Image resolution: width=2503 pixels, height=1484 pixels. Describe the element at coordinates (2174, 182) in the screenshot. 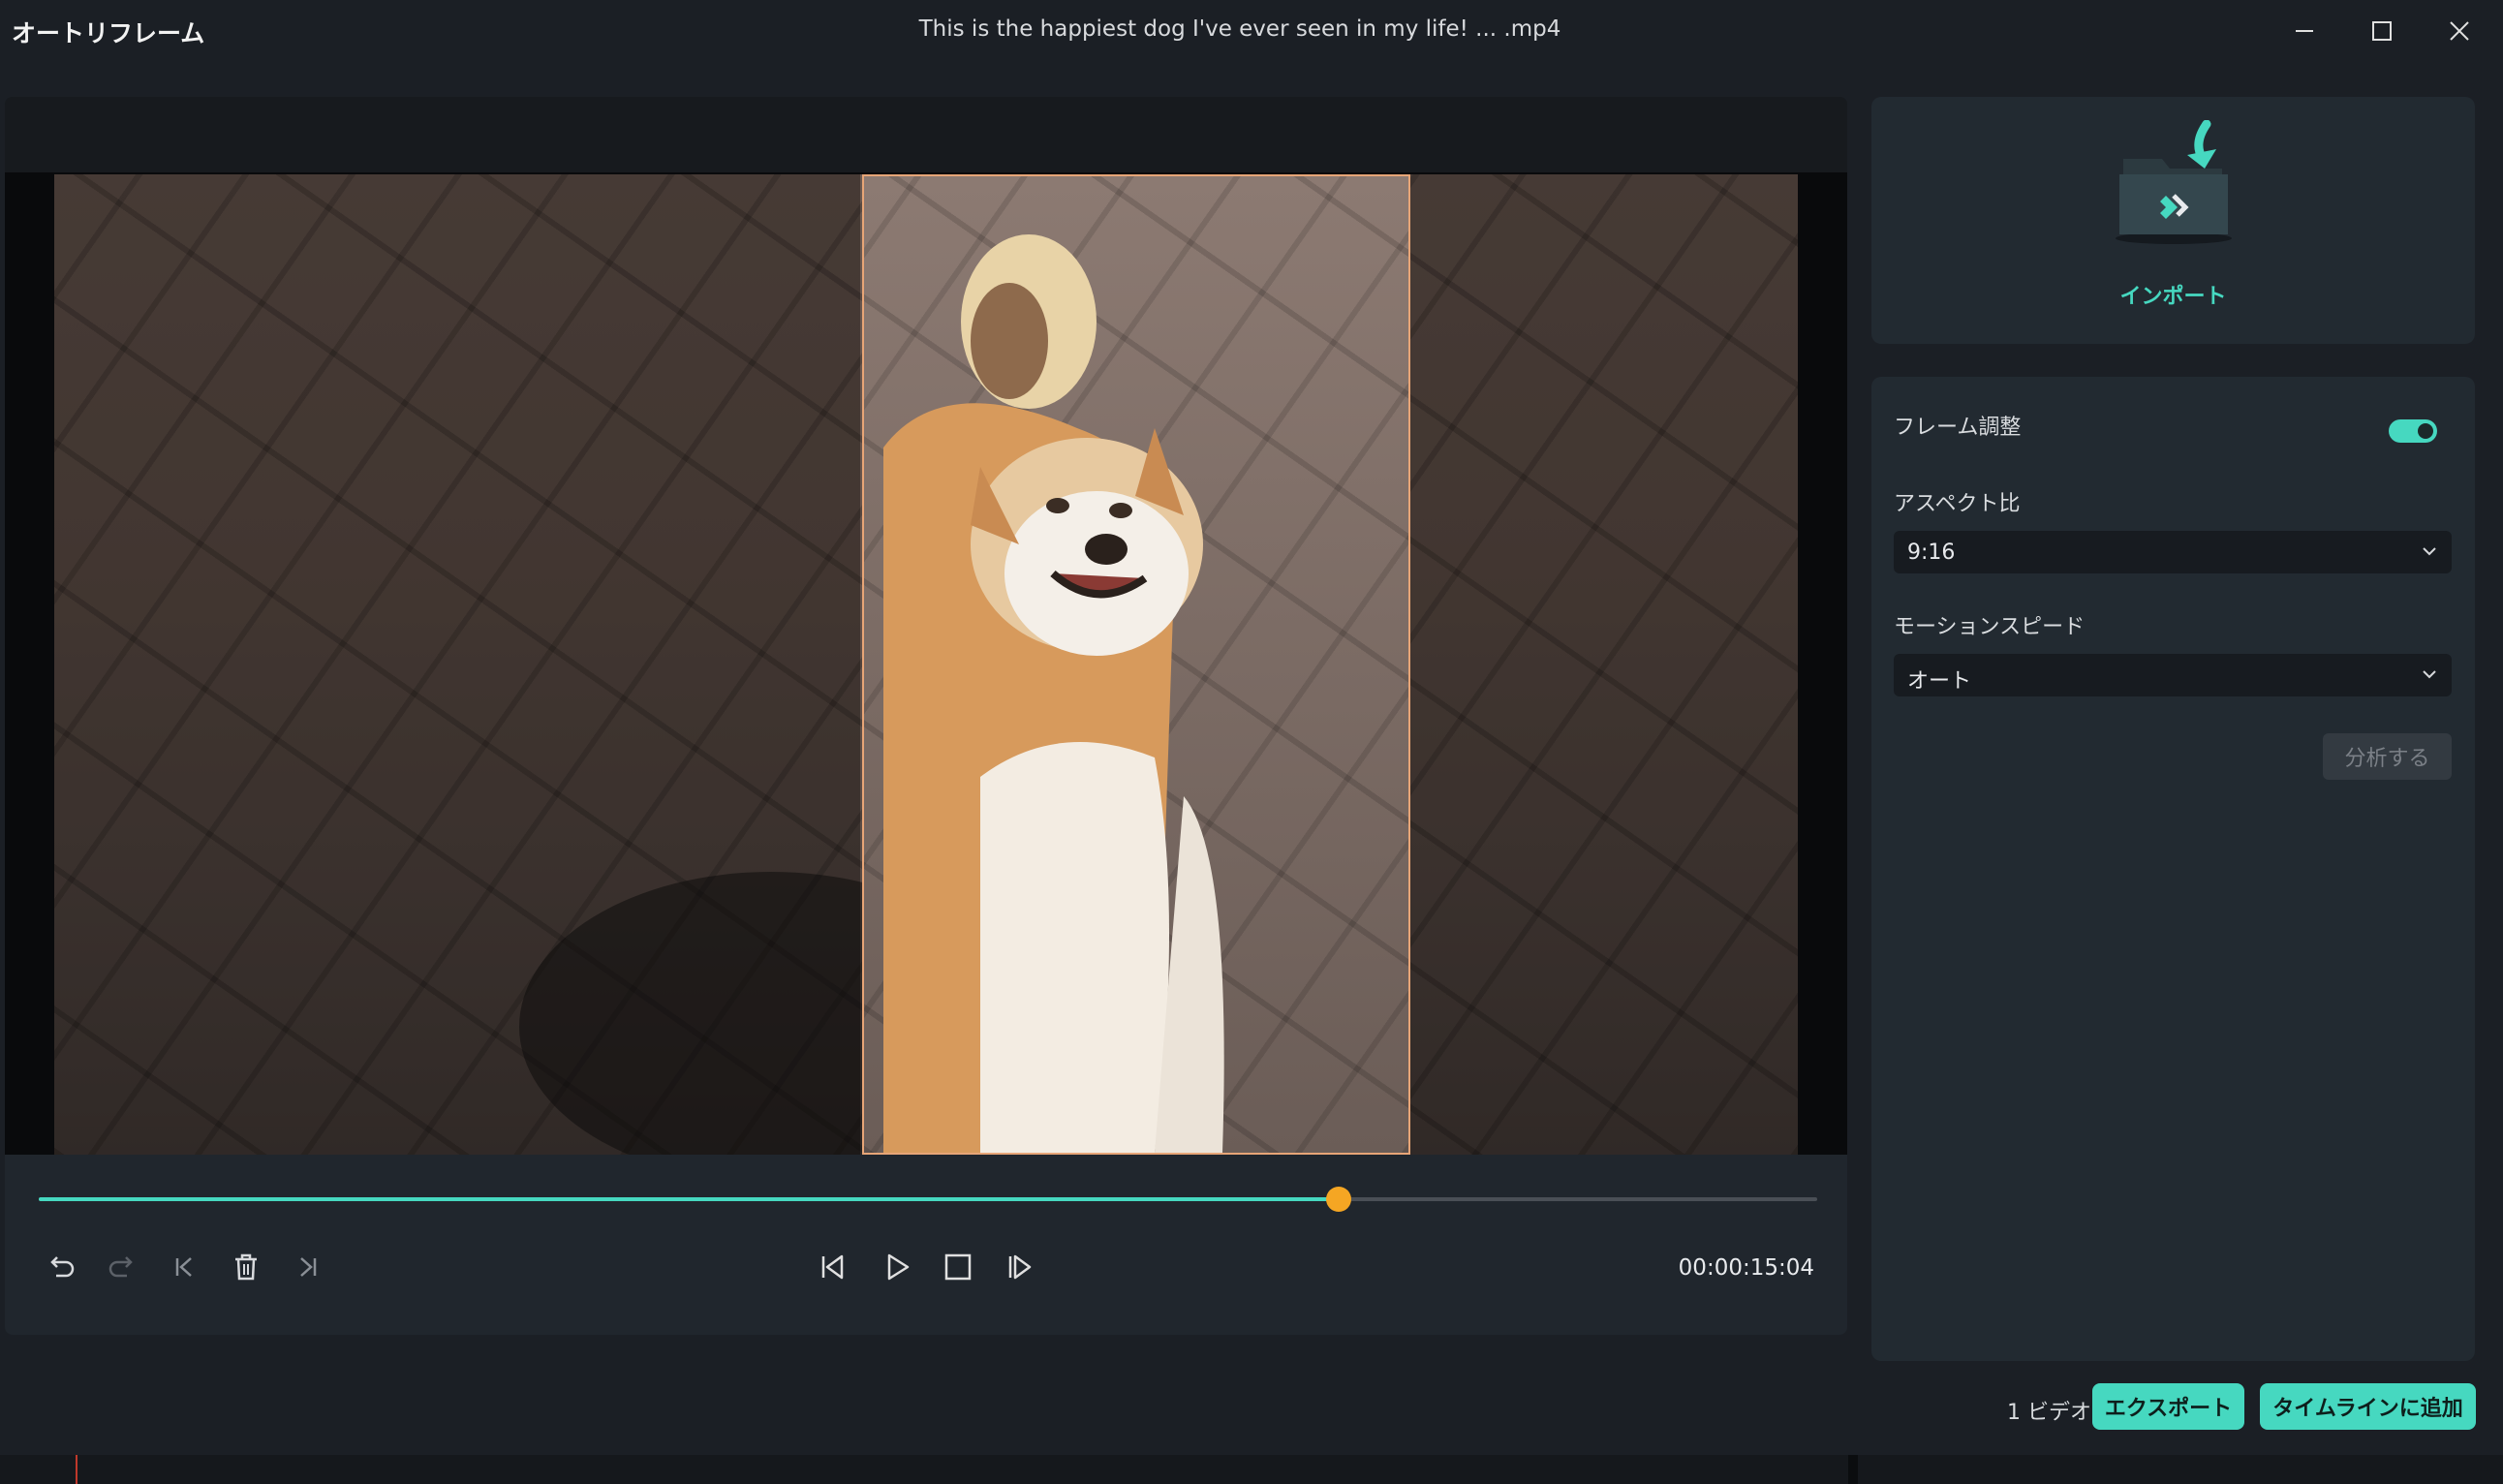

I see `import-folder-icon` at that location.